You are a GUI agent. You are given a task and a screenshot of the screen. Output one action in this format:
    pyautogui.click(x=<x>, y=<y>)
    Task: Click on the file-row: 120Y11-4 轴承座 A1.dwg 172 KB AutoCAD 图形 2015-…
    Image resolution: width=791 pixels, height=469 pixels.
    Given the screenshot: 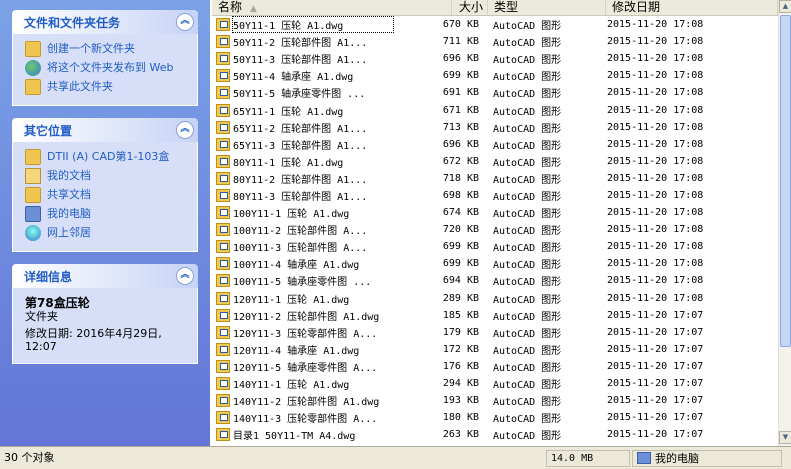 What is the action you would take?
    pyautogui.click(x=495, y=349)
    